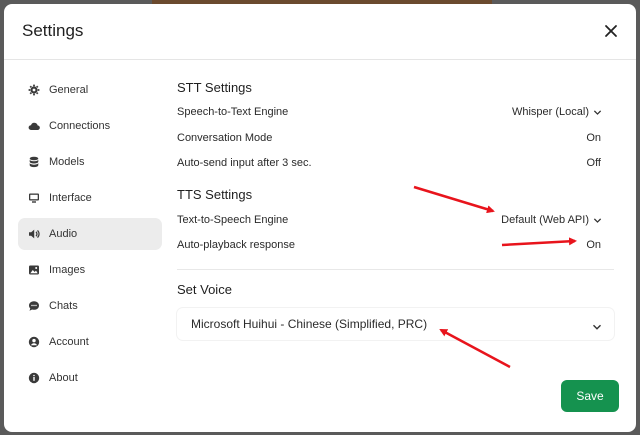 The width and height of the screenshot is (640, 435). I want to click on sidebar-item-audio: Audio, so click(90, 234).